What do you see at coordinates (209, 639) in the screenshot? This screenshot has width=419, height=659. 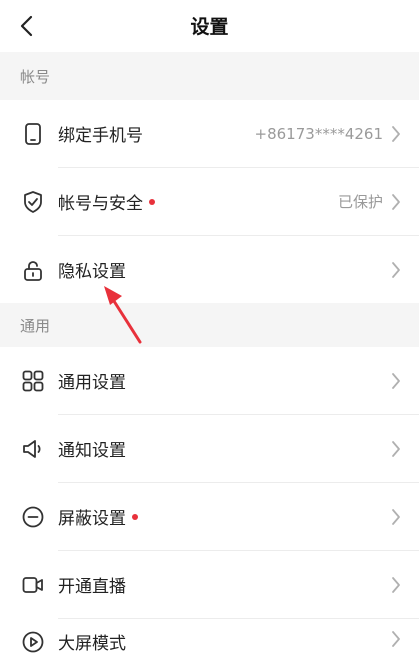 I see `row-big-screen-mode: 大屏模式` at bounding box center [209, 639].